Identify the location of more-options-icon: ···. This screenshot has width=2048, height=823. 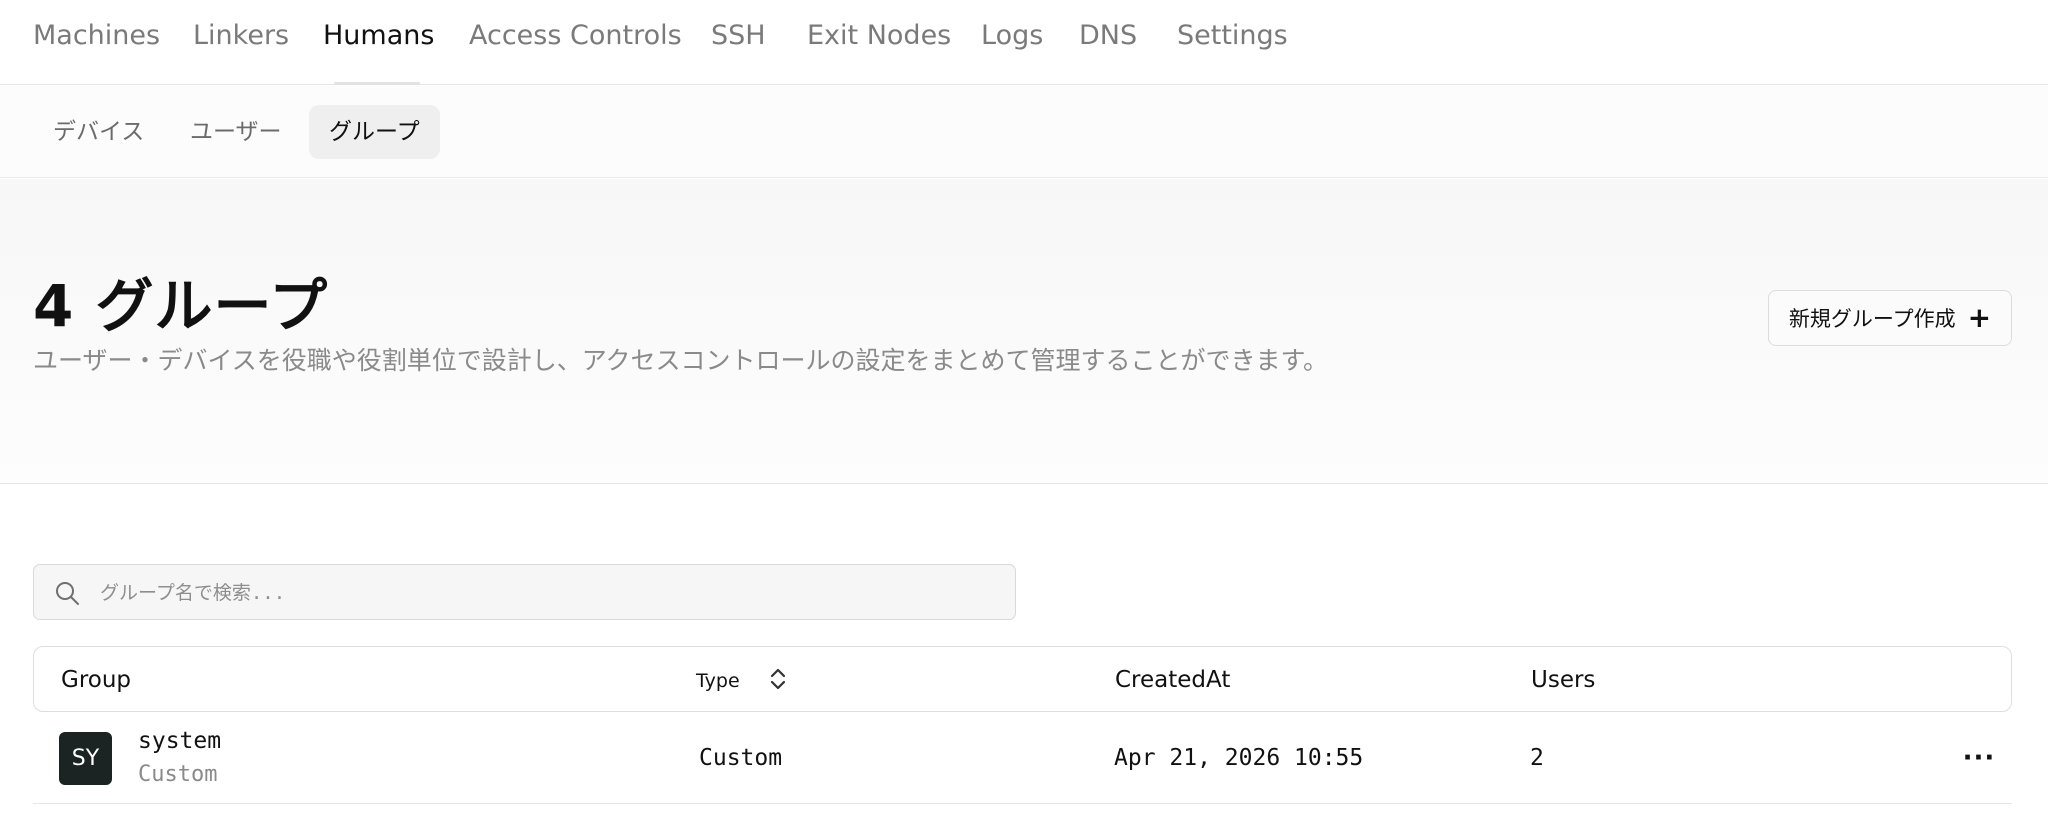
(1979, 758).